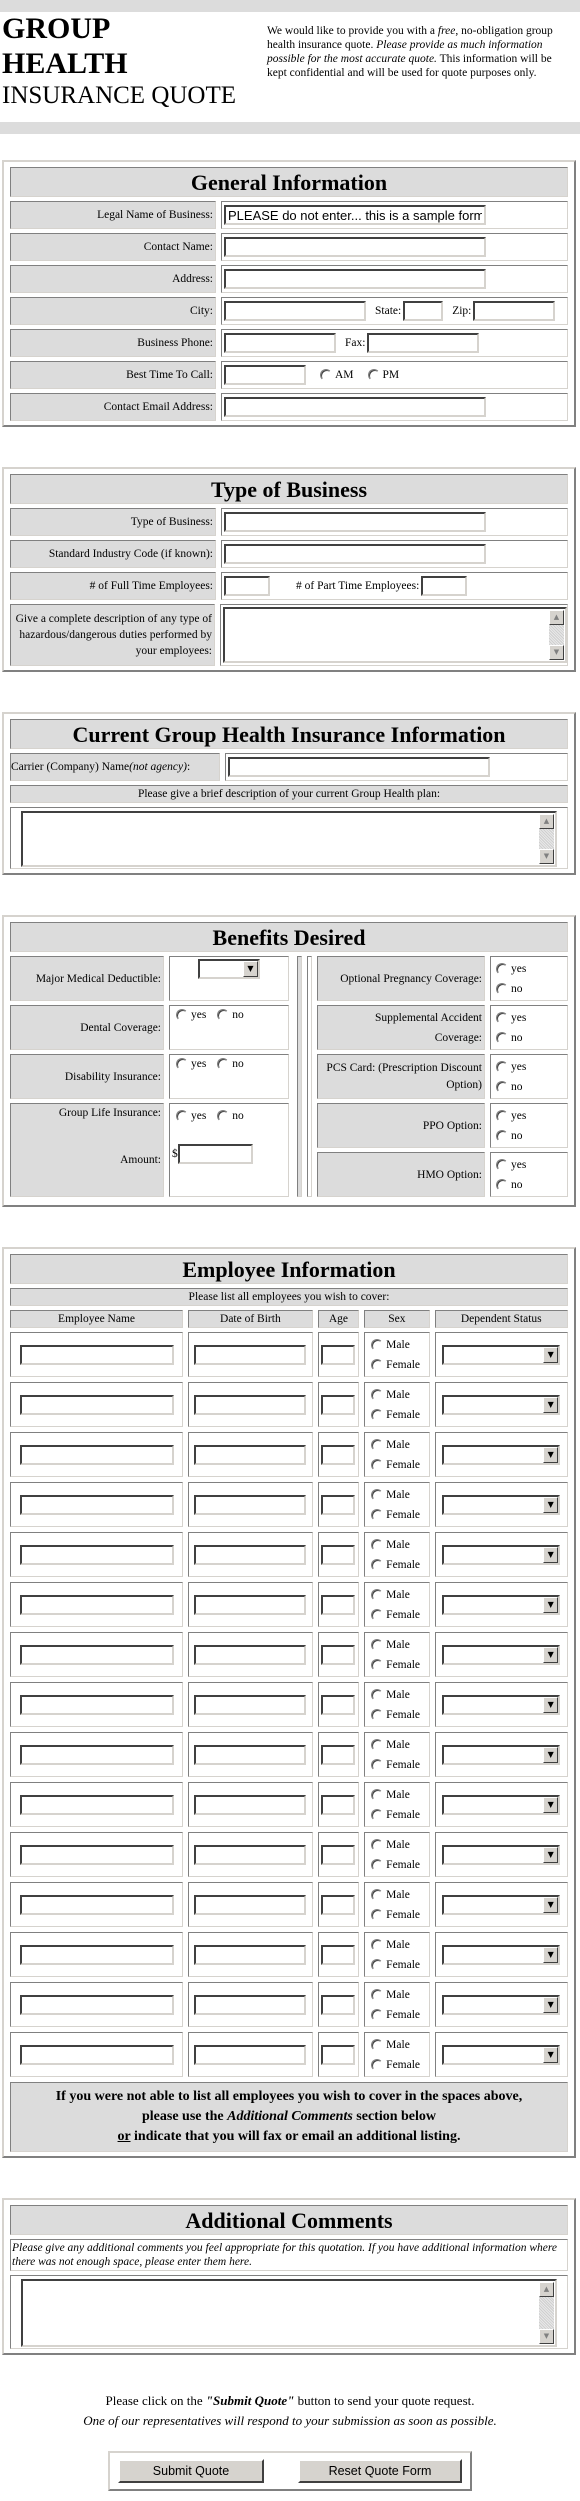 The width and height of the screenshot is (580, 2501). I want to click on pcs-no-radio, so click(502, 1087).